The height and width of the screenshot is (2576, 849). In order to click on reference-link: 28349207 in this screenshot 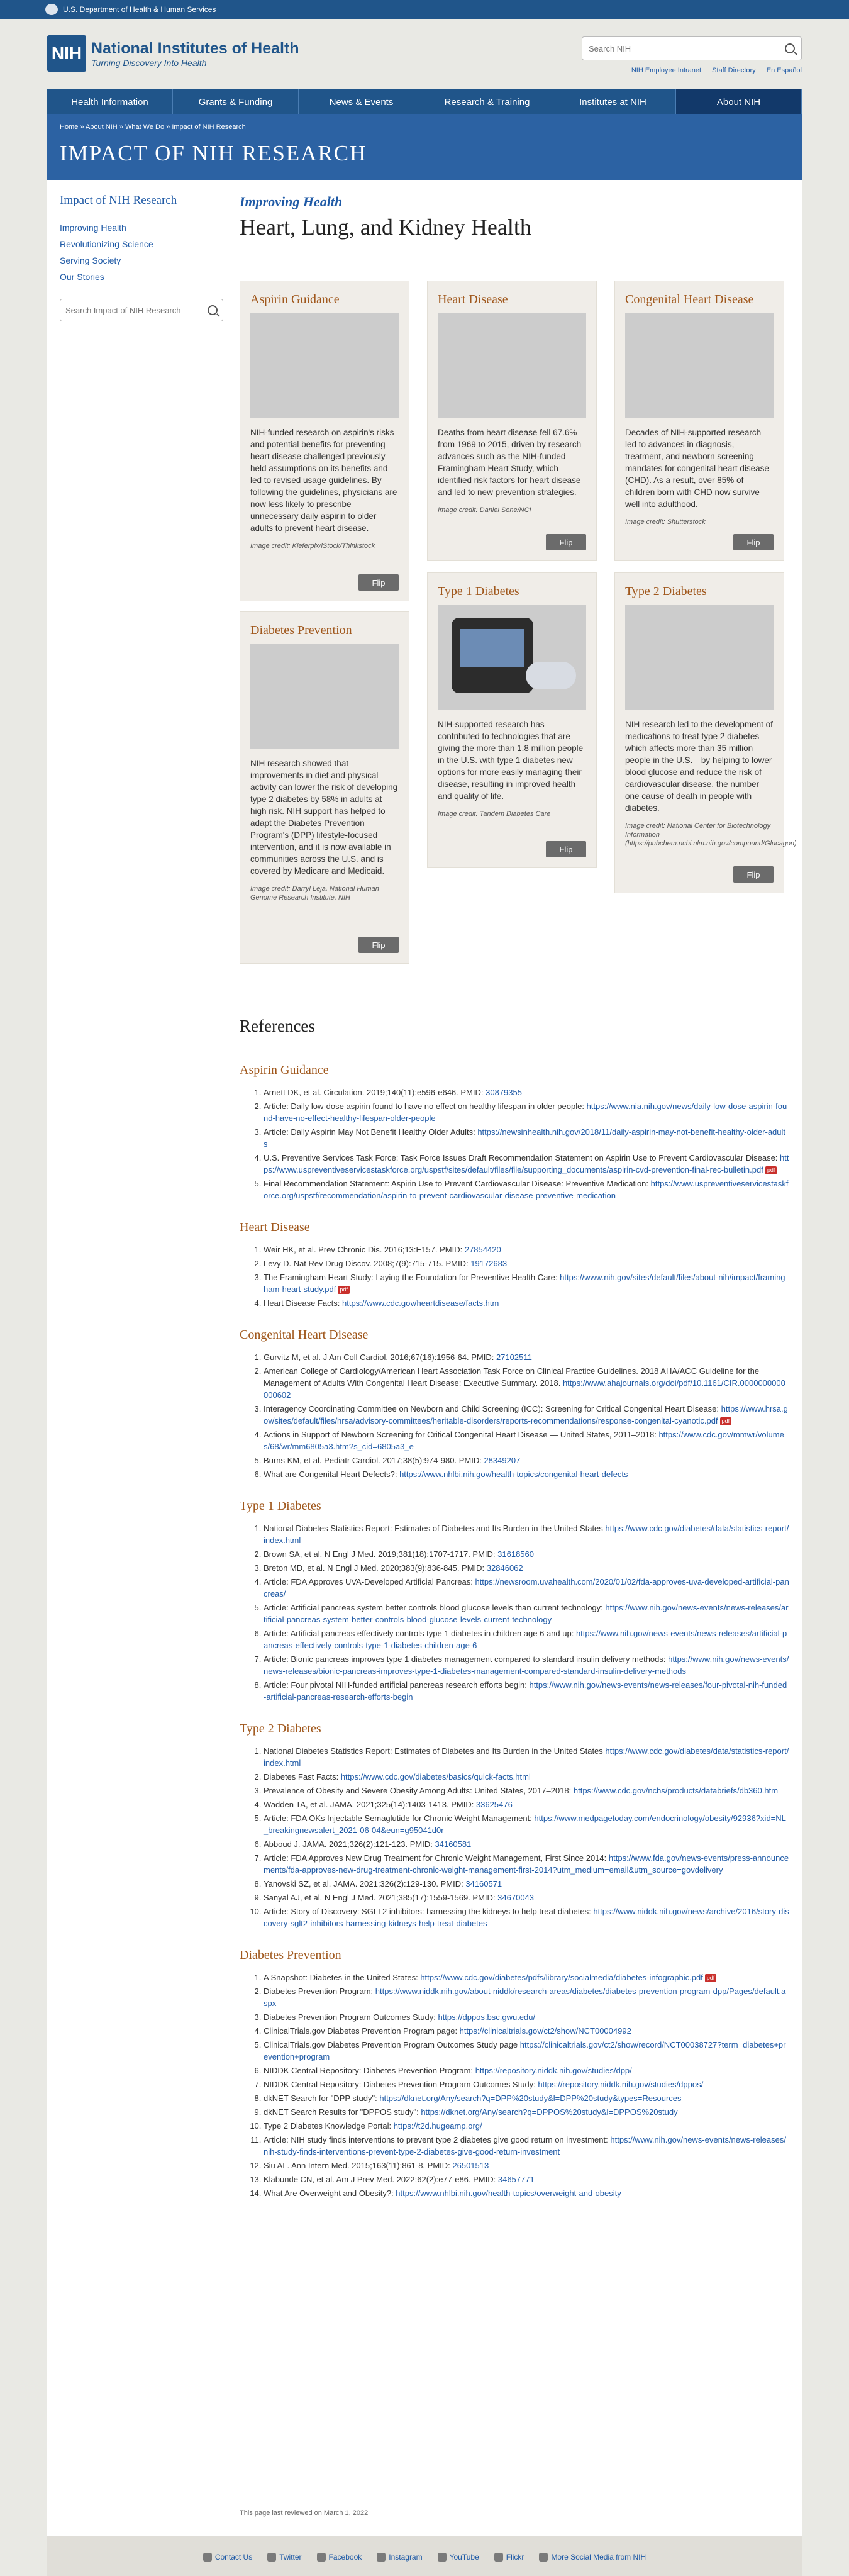, I will do `click(502, 1460)`.